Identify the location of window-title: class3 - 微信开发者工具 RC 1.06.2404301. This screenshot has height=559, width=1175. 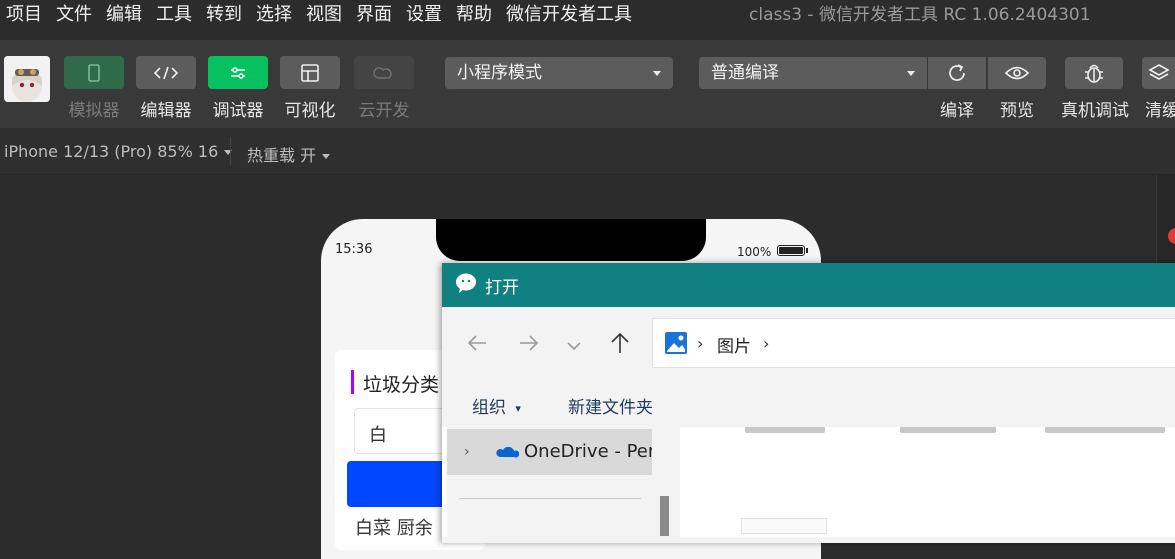
(920, 15).